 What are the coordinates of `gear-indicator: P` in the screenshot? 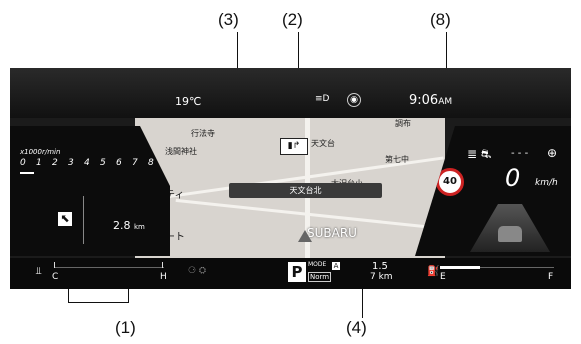 It's located at (297, 272).